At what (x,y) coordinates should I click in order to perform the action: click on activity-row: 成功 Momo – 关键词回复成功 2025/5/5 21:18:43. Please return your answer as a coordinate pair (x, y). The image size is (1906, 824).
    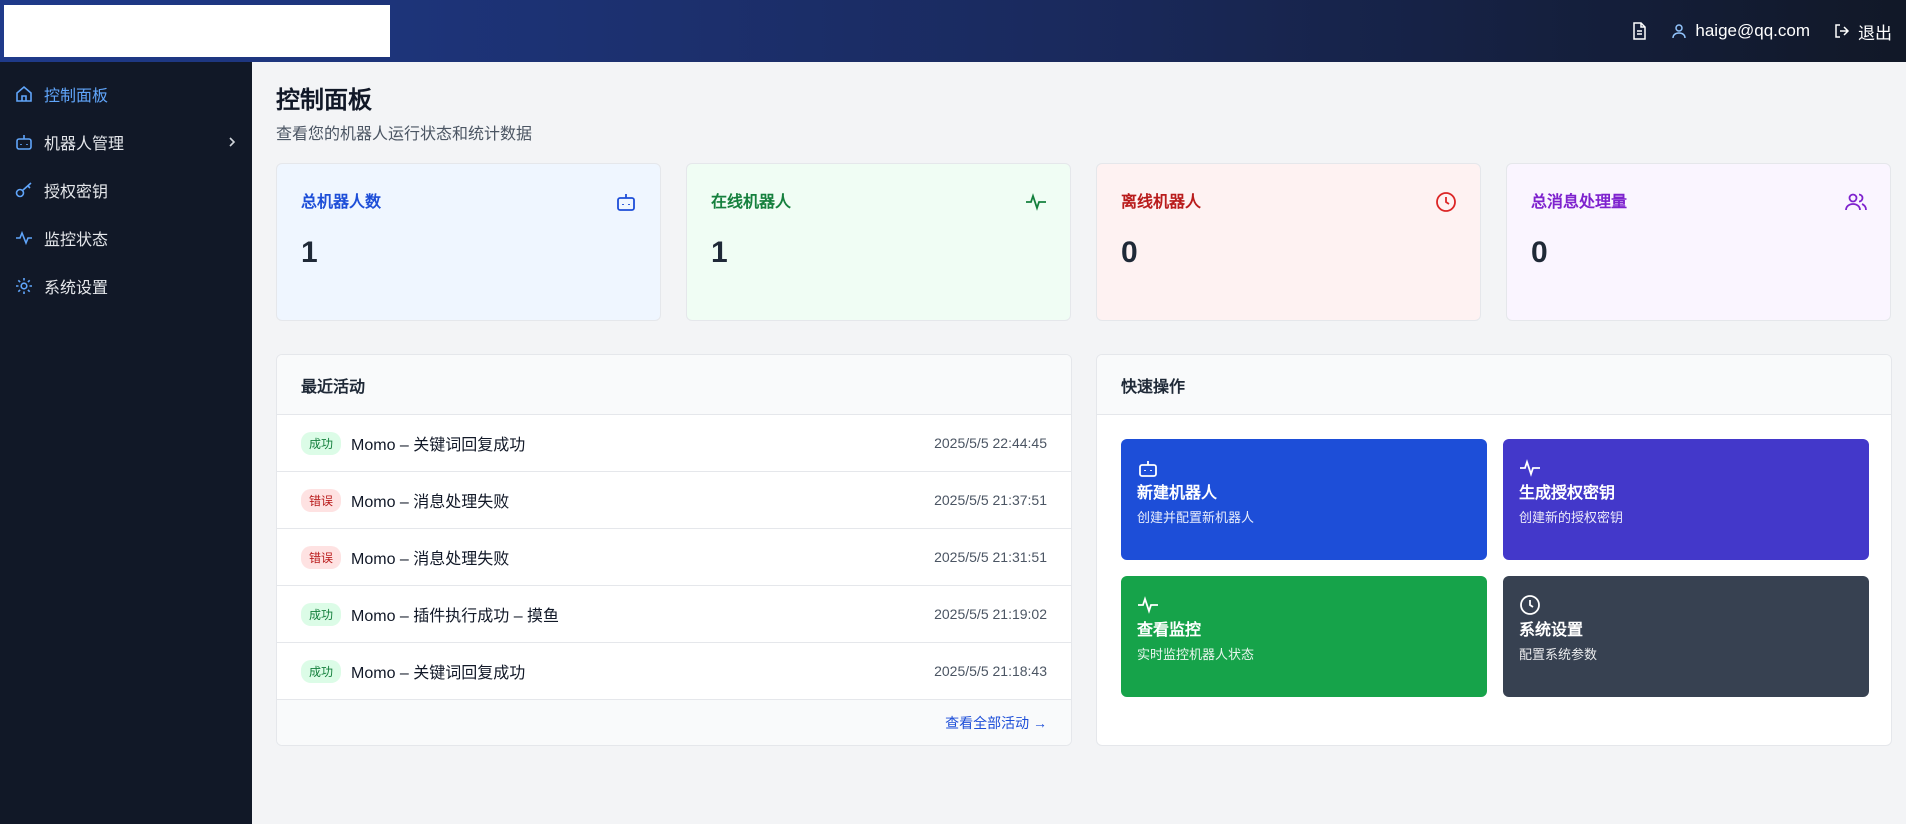
    Looking at the image, I should click on (674, 671).